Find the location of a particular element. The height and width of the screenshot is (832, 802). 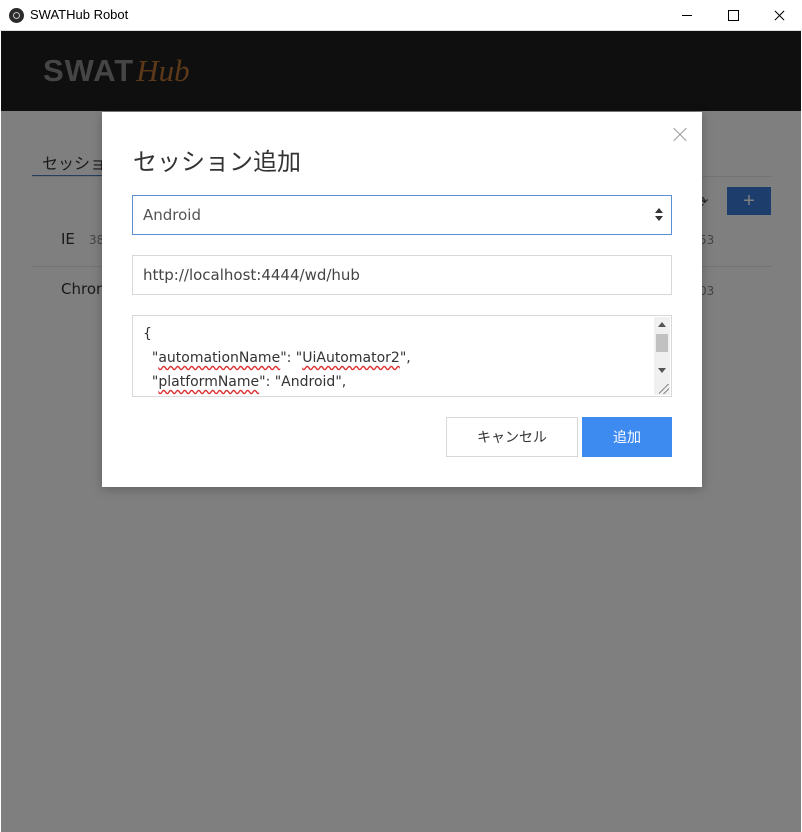

scroll-up-icon is located at coordinates (662, 324).